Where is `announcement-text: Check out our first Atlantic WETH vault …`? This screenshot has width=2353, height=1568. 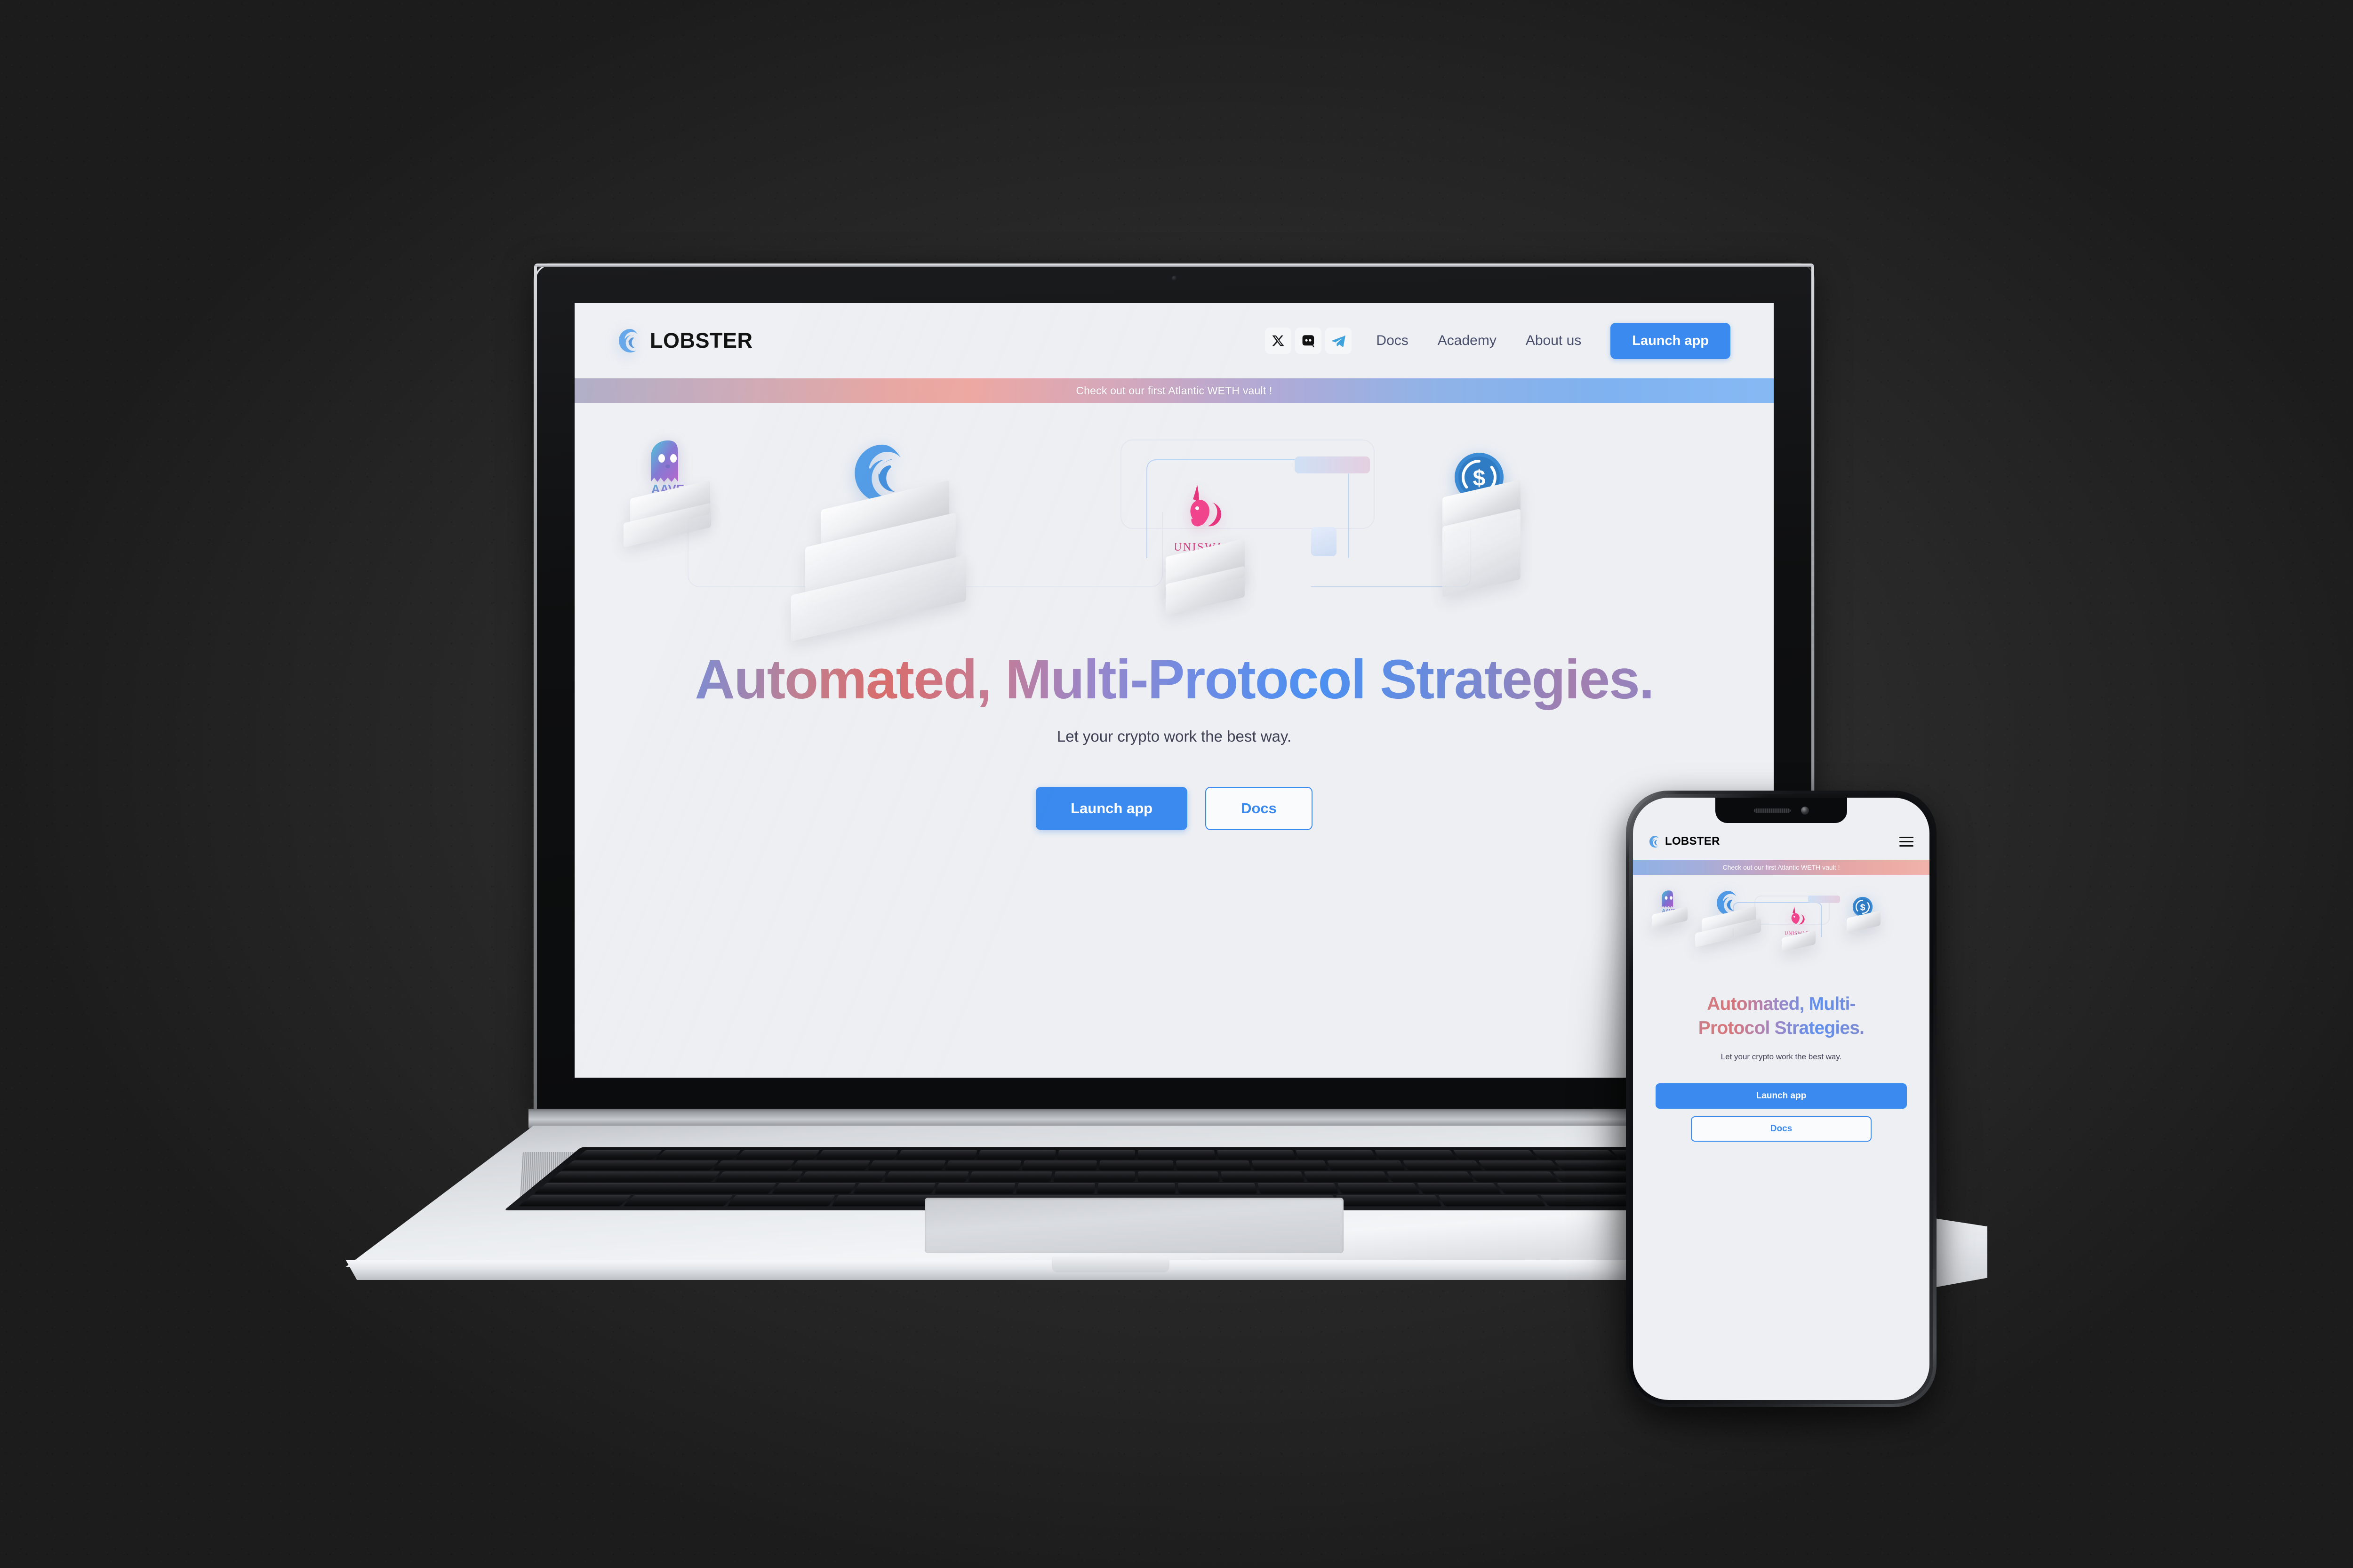
announcement-text: Check out our first Atlantic WETH vault … is located at coordinates (1174, 390).